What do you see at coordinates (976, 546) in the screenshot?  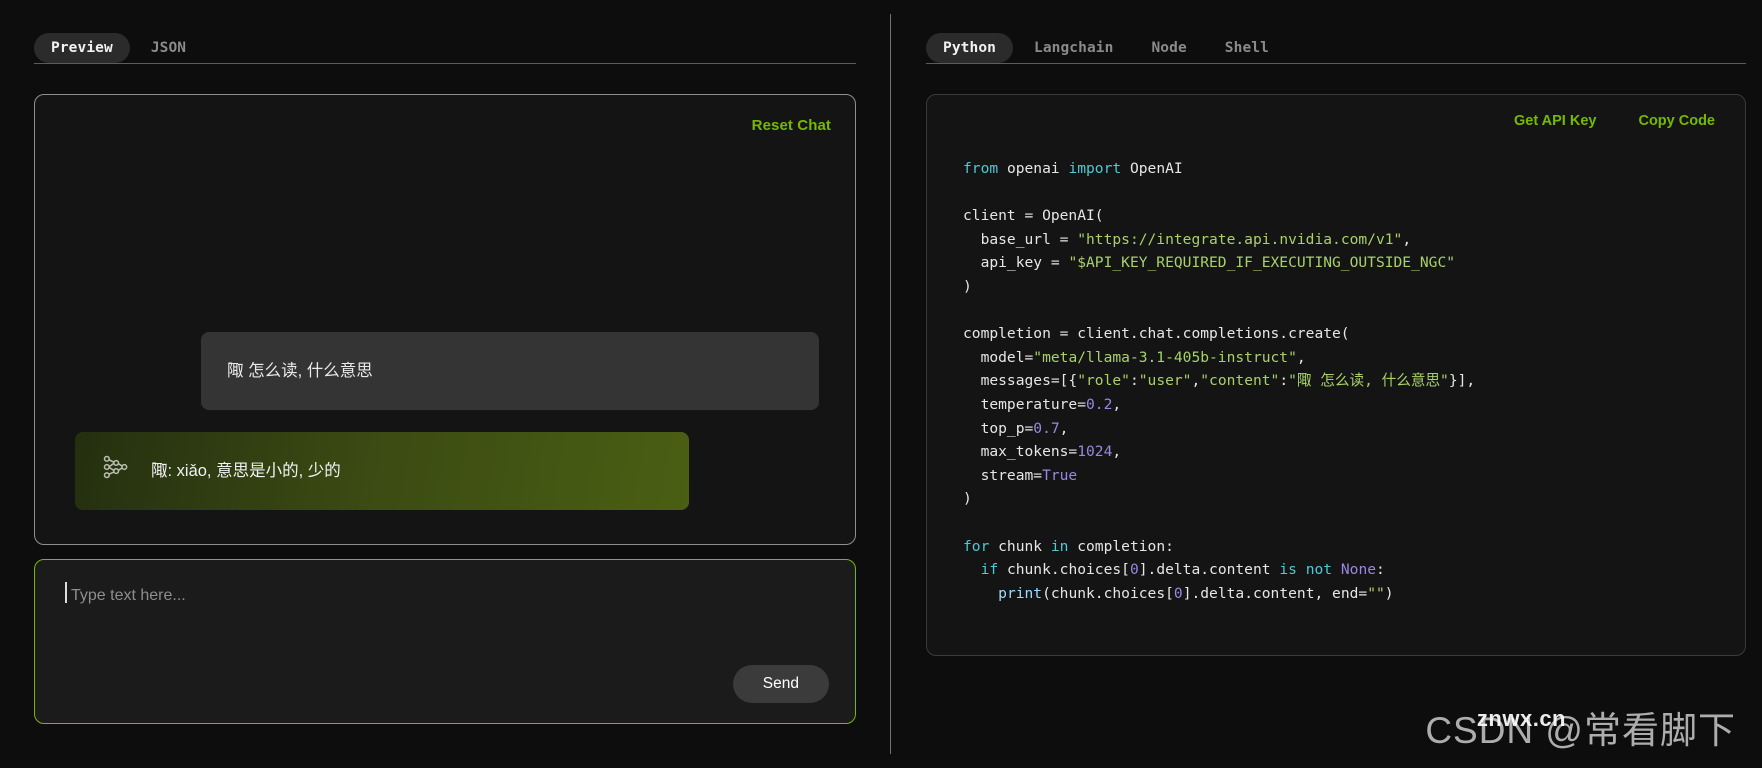 I see `code-token: for` at bounding box center [976, 546].